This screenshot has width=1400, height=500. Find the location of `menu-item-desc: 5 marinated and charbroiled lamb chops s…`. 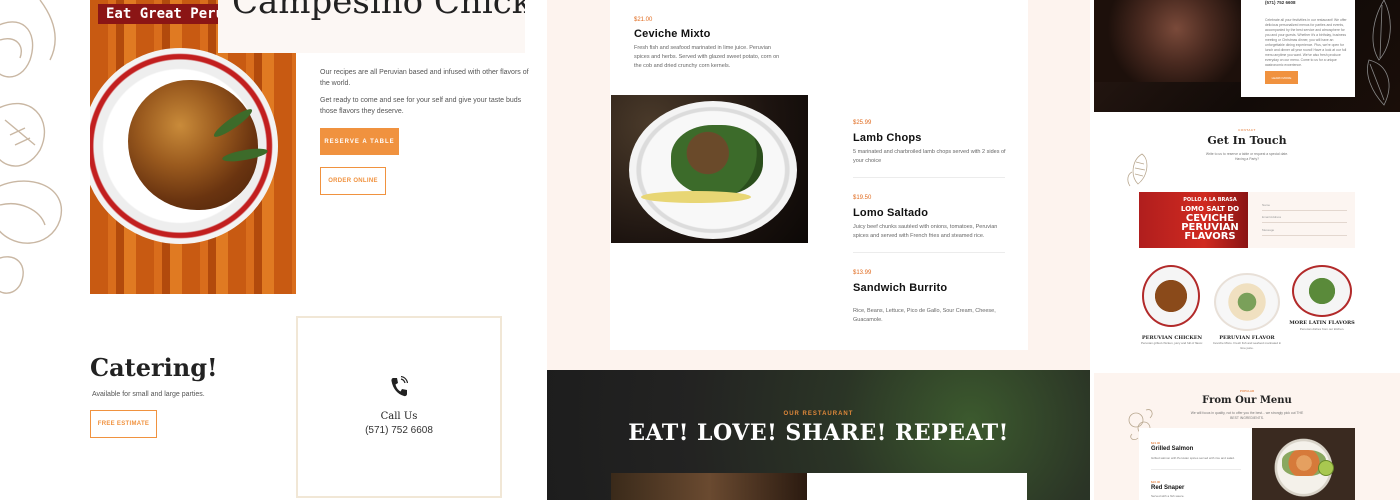

menu-item-desc: 5 marinated and charbroiled lamb chops s… is located at coordinates (929, 156).